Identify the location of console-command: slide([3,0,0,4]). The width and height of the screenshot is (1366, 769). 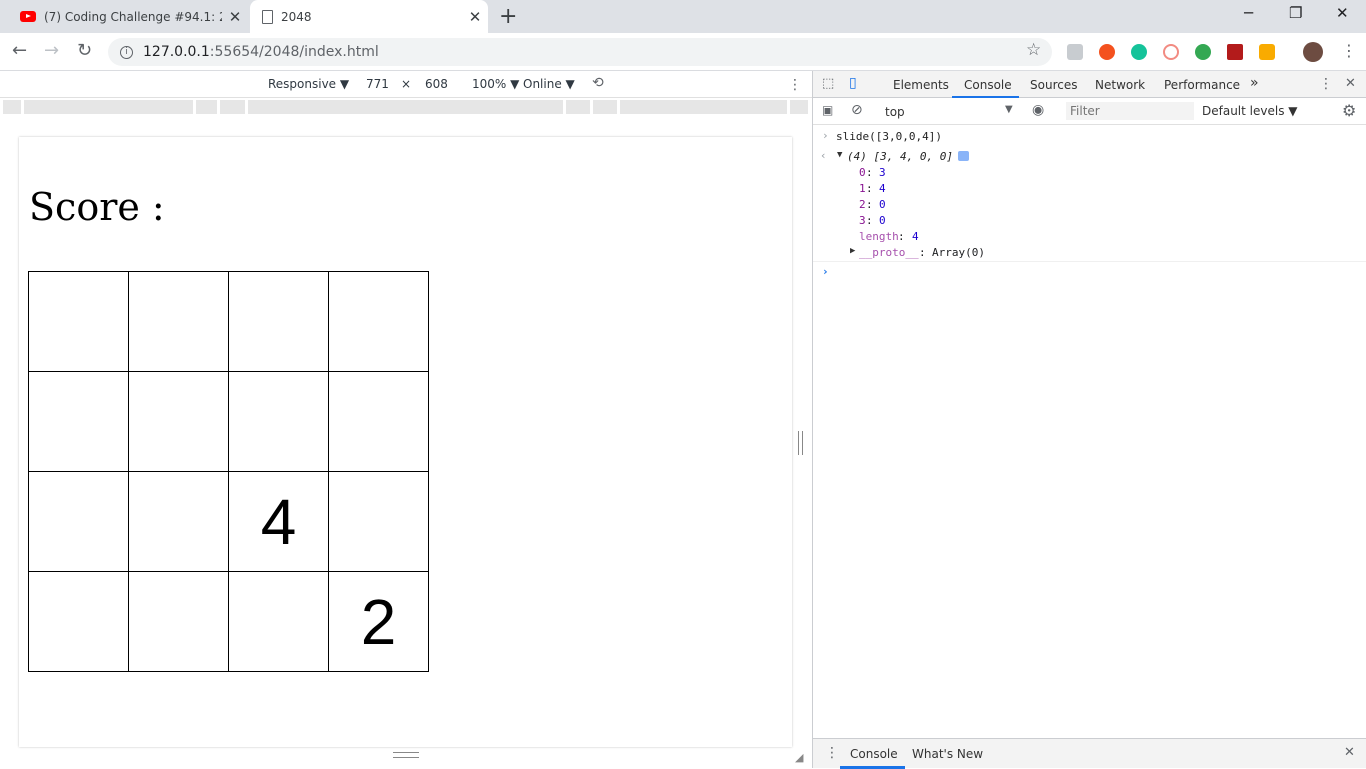
(889, 136).